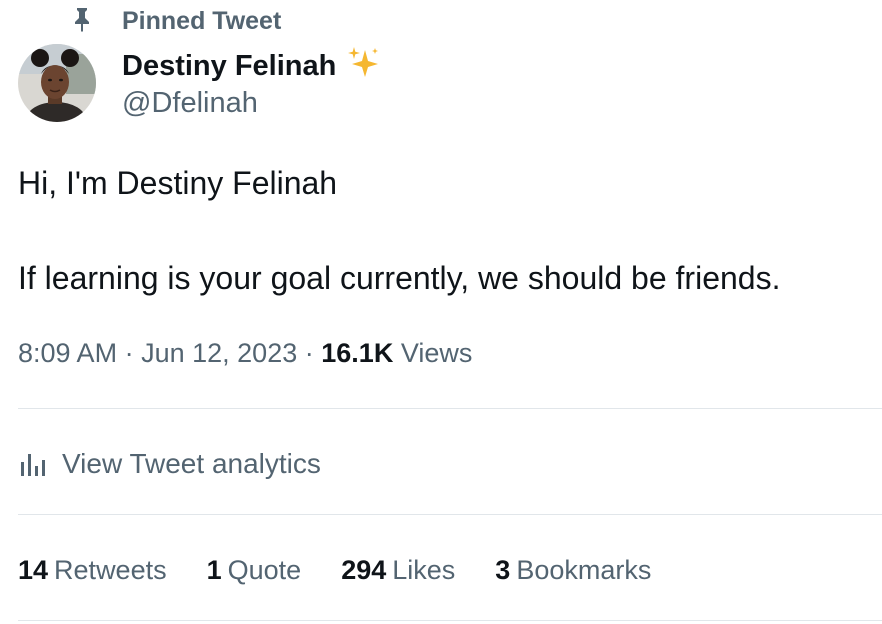 This screenshot has height=624, width=882. What do you see at coordinates (264, 569) in the screenshot?
I see `quotes-label: Quote` at bounding box center [264, 569].